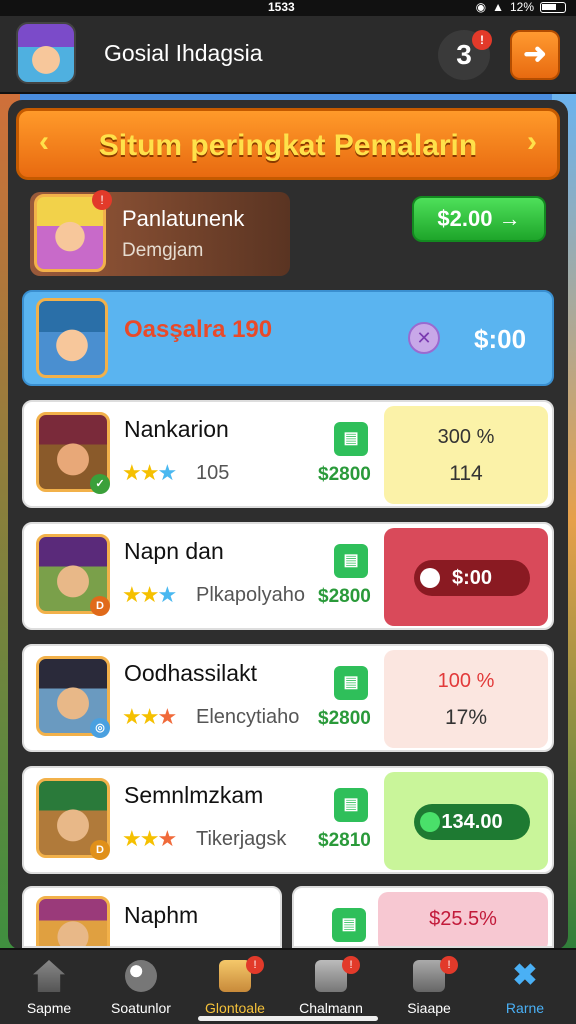 The image size is (576, 1024). Describe the element at coordinates (72, 338) in the screenshot. I see `highlight-avatar` at that location.